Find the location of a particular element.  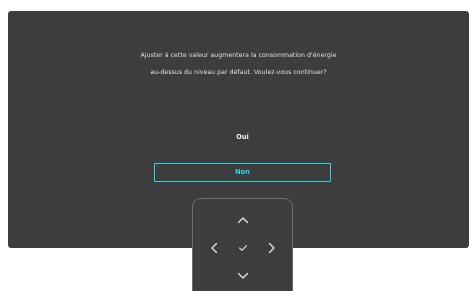

checkmark-icon is located at coordinates (243, 248).